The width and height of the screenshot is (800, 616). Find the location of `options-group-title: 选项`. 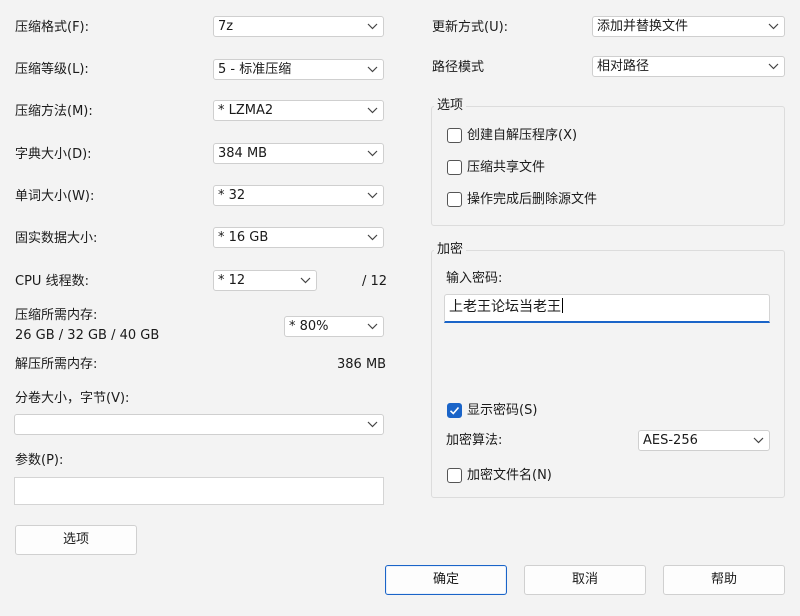

options-group-title: 选项 is located at coordinates (450, 106).